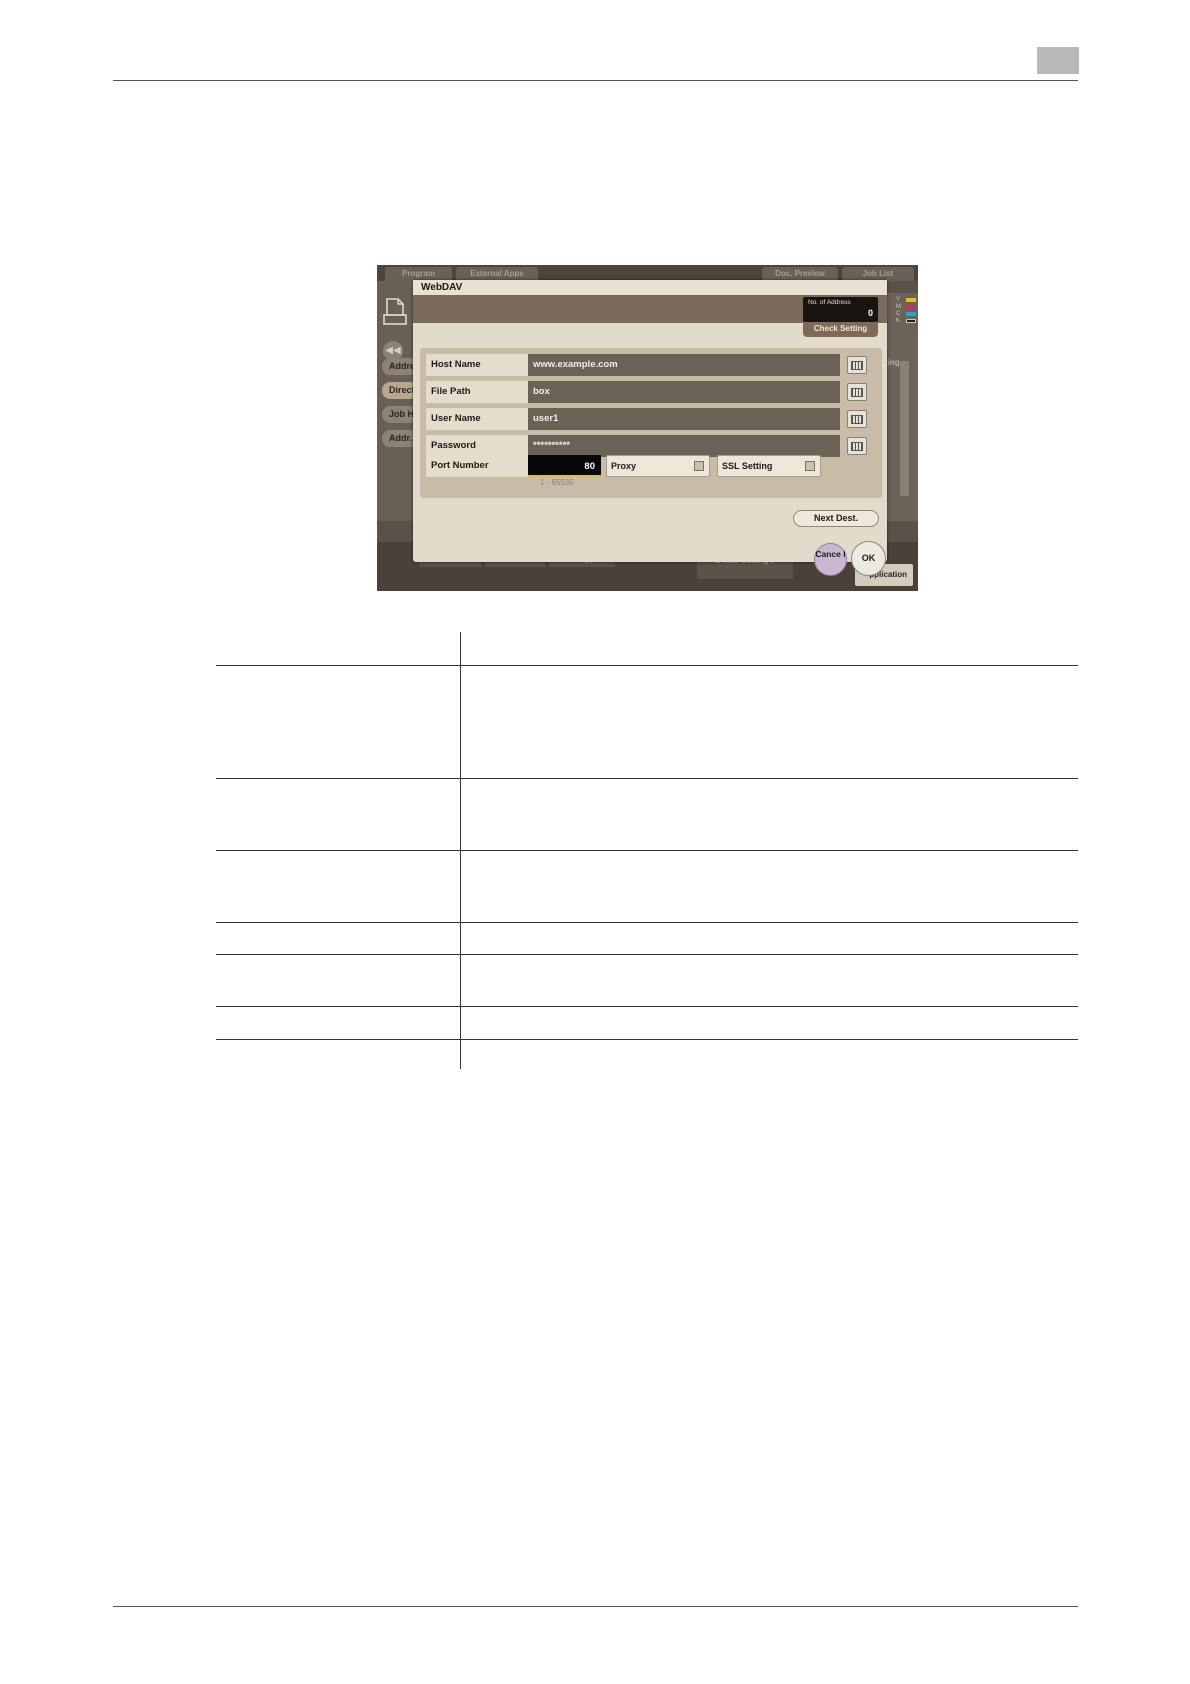  What do you see at coordinates (911, 321) in the screenshot?
I see `toner-bar-black` at bounding box center [911, 321].